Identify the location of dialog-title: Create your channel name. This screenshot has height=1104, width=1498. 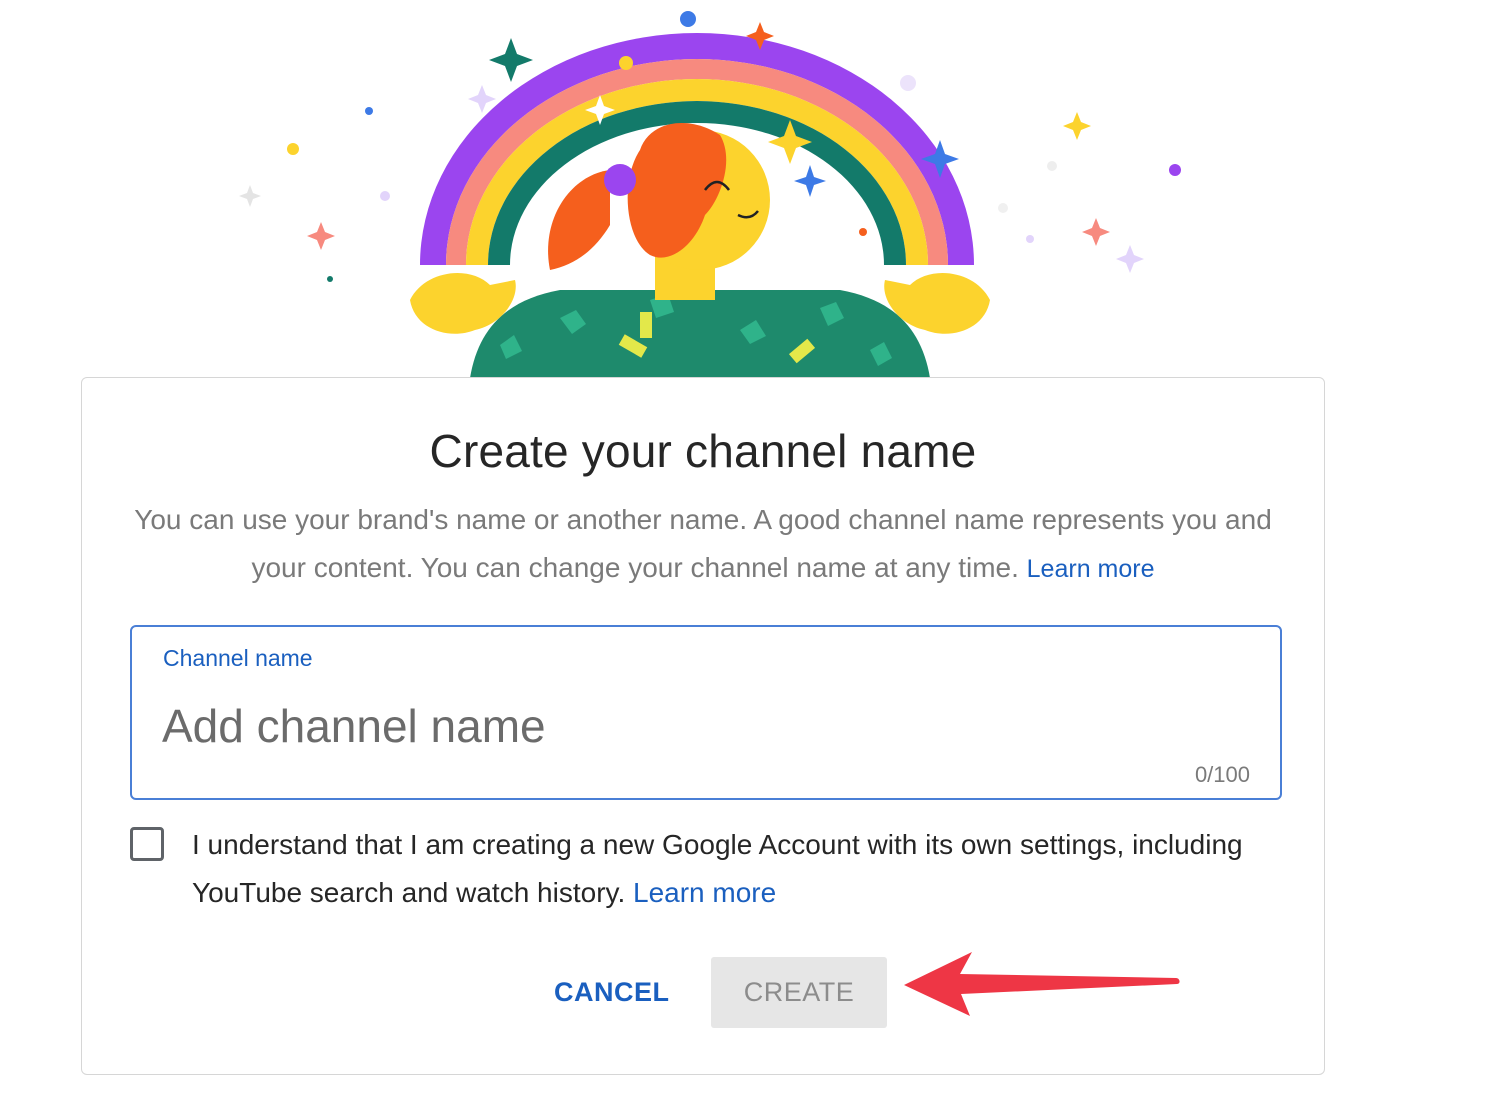
(703, 451).